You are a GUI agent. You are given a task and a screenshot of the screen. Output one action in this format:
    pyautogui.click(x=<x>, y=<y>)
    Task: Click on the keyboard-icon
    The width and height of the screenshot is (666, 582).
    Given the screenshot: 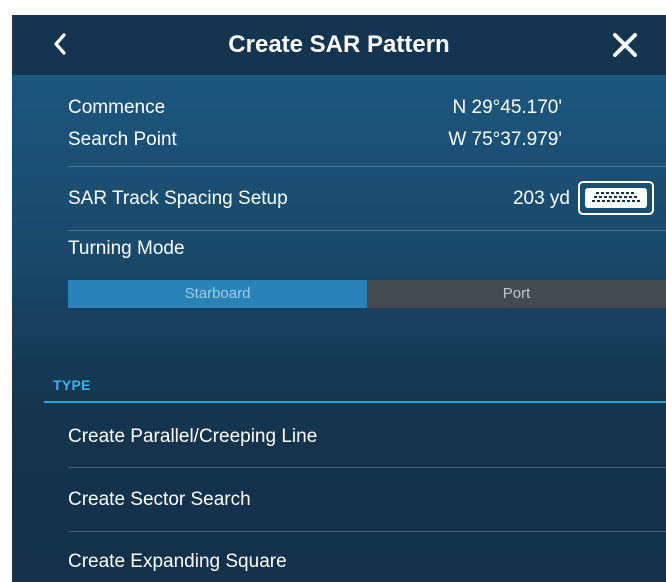 What is the action you would take?
    pyautogui.click(x=616, y=198)
    